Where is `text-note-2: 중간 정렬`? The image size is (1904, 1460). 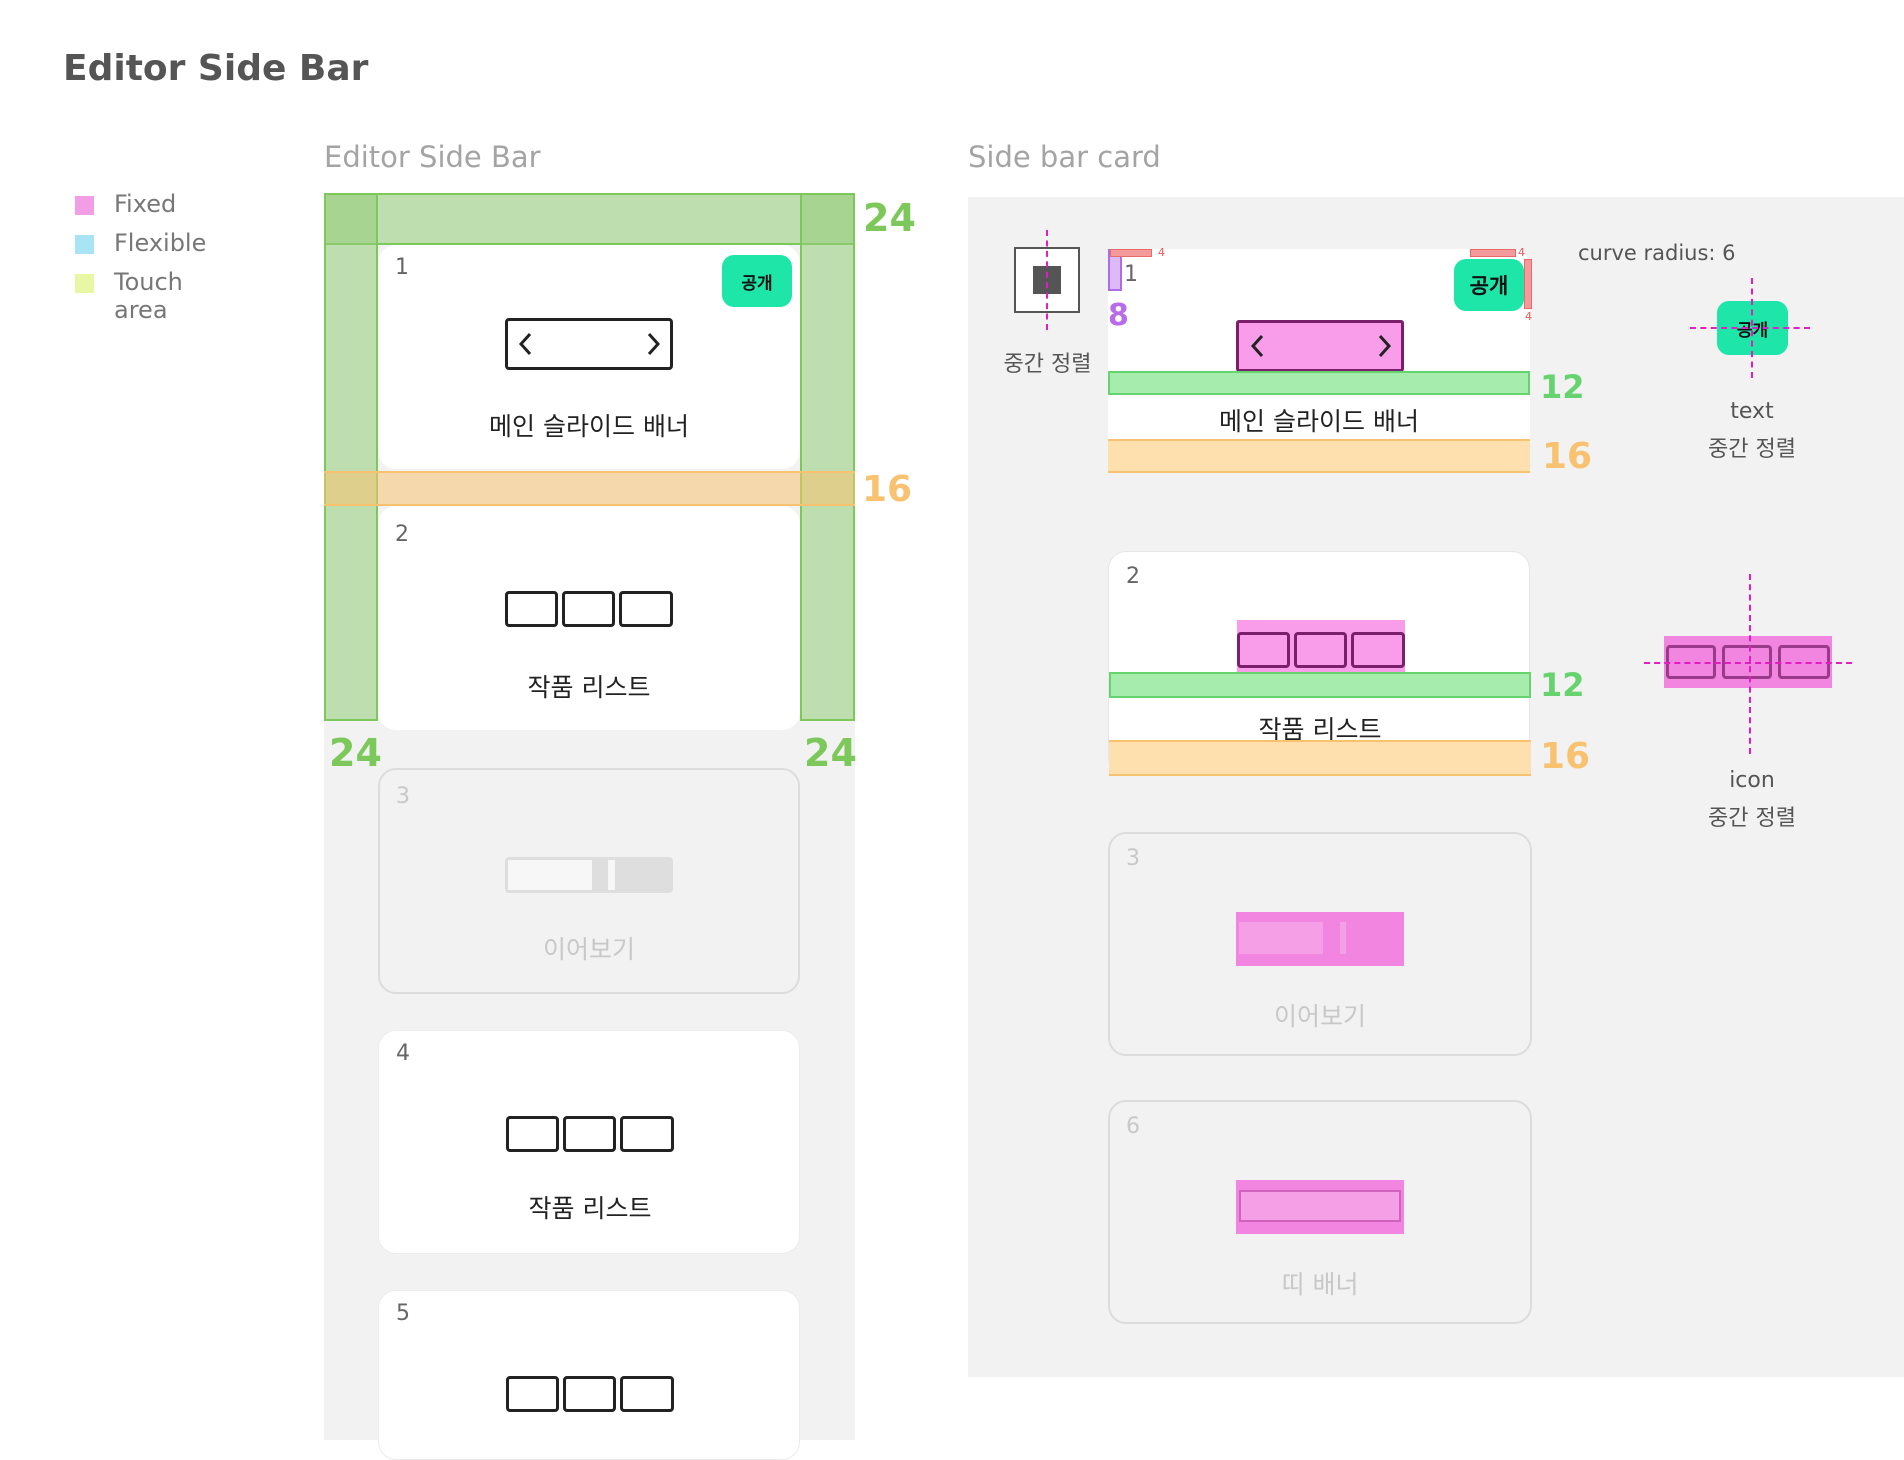 text-note-2: 중간 정렬 is located at coordinates (1752, 449).